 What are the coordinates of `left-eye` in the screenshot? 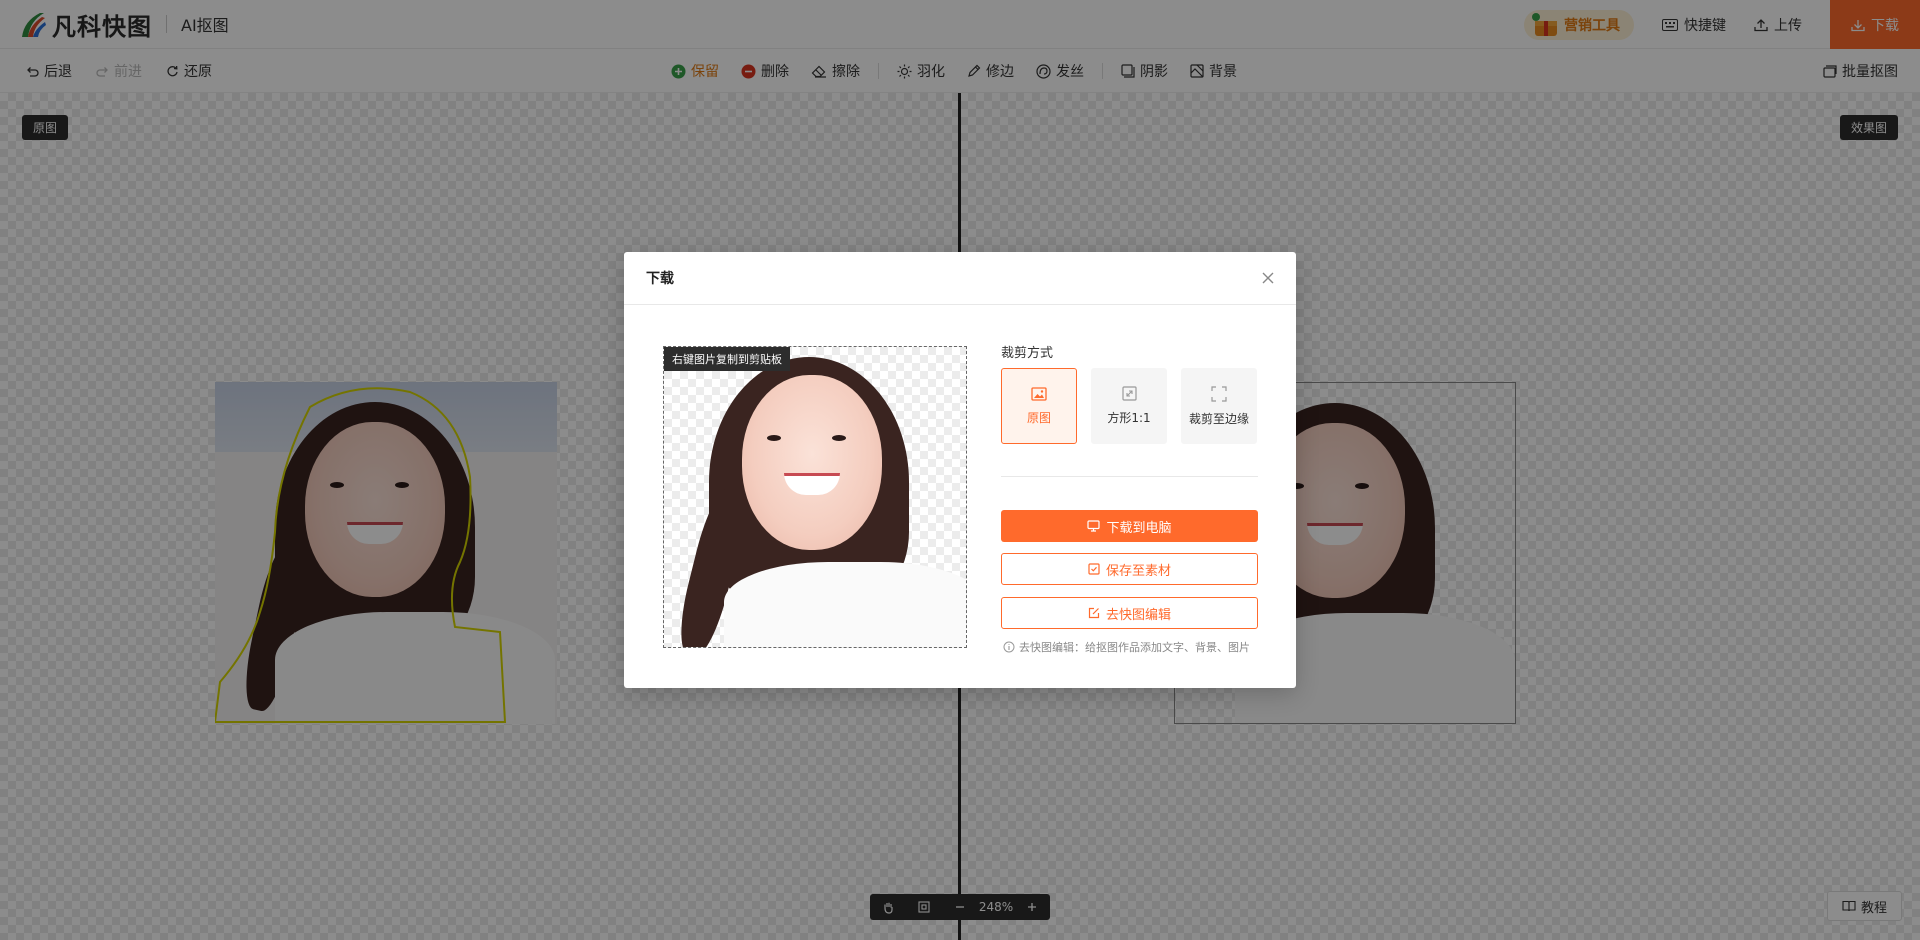 It's located at (774, 438).